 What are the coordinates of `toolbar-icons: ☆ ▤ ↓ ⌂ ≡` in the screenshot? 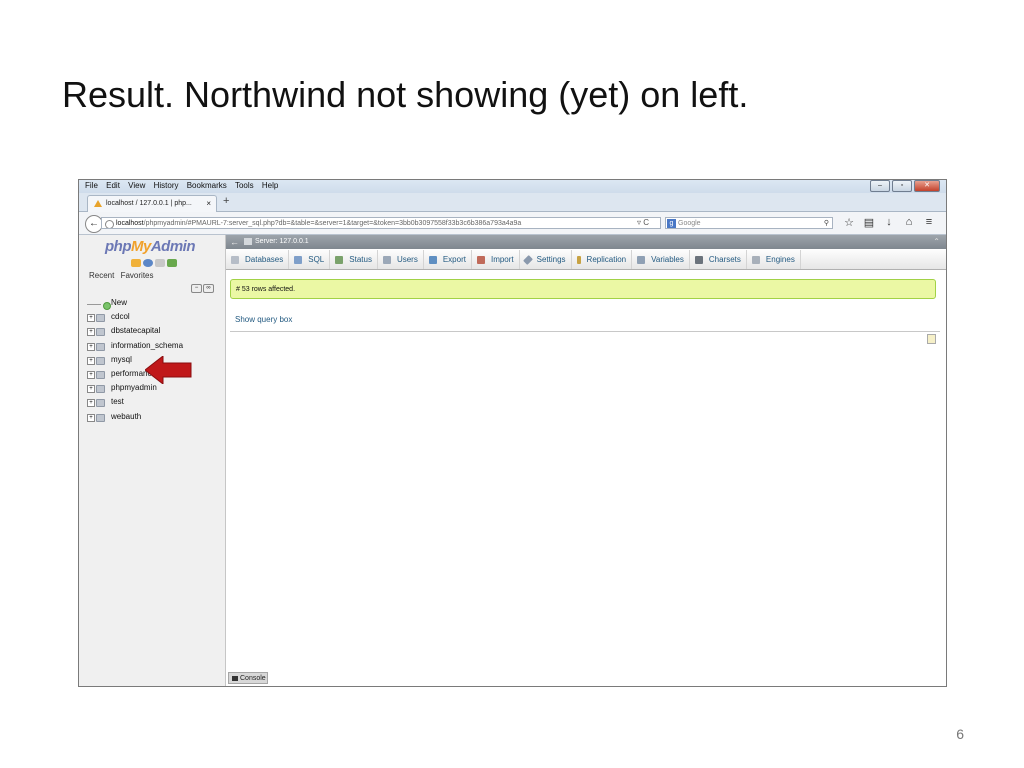 It's located at (889, 222).